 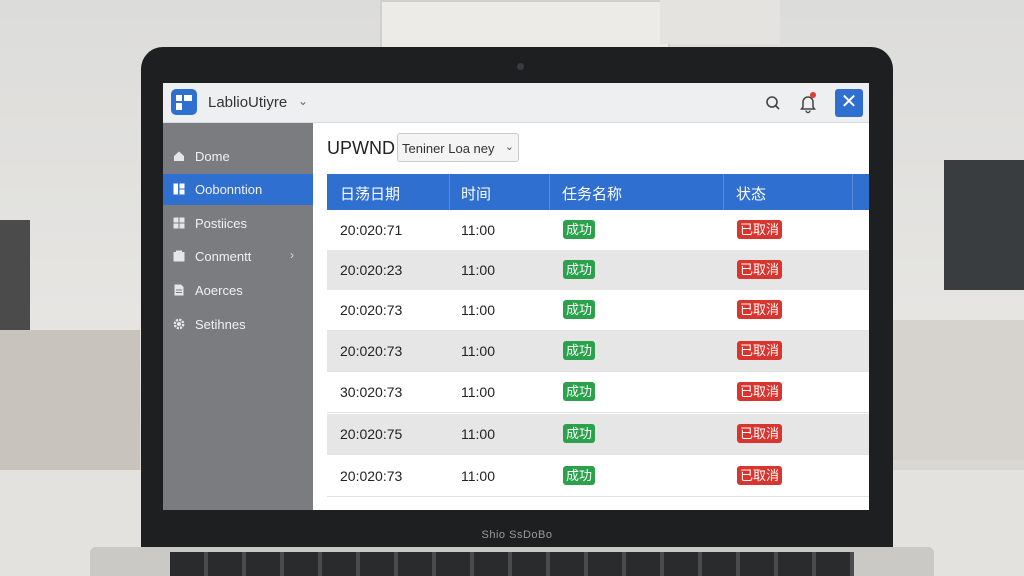 What do you see at coordinates (720, 22) in the screenshot?
I see `background-frame` at bounding box center [720, 22].